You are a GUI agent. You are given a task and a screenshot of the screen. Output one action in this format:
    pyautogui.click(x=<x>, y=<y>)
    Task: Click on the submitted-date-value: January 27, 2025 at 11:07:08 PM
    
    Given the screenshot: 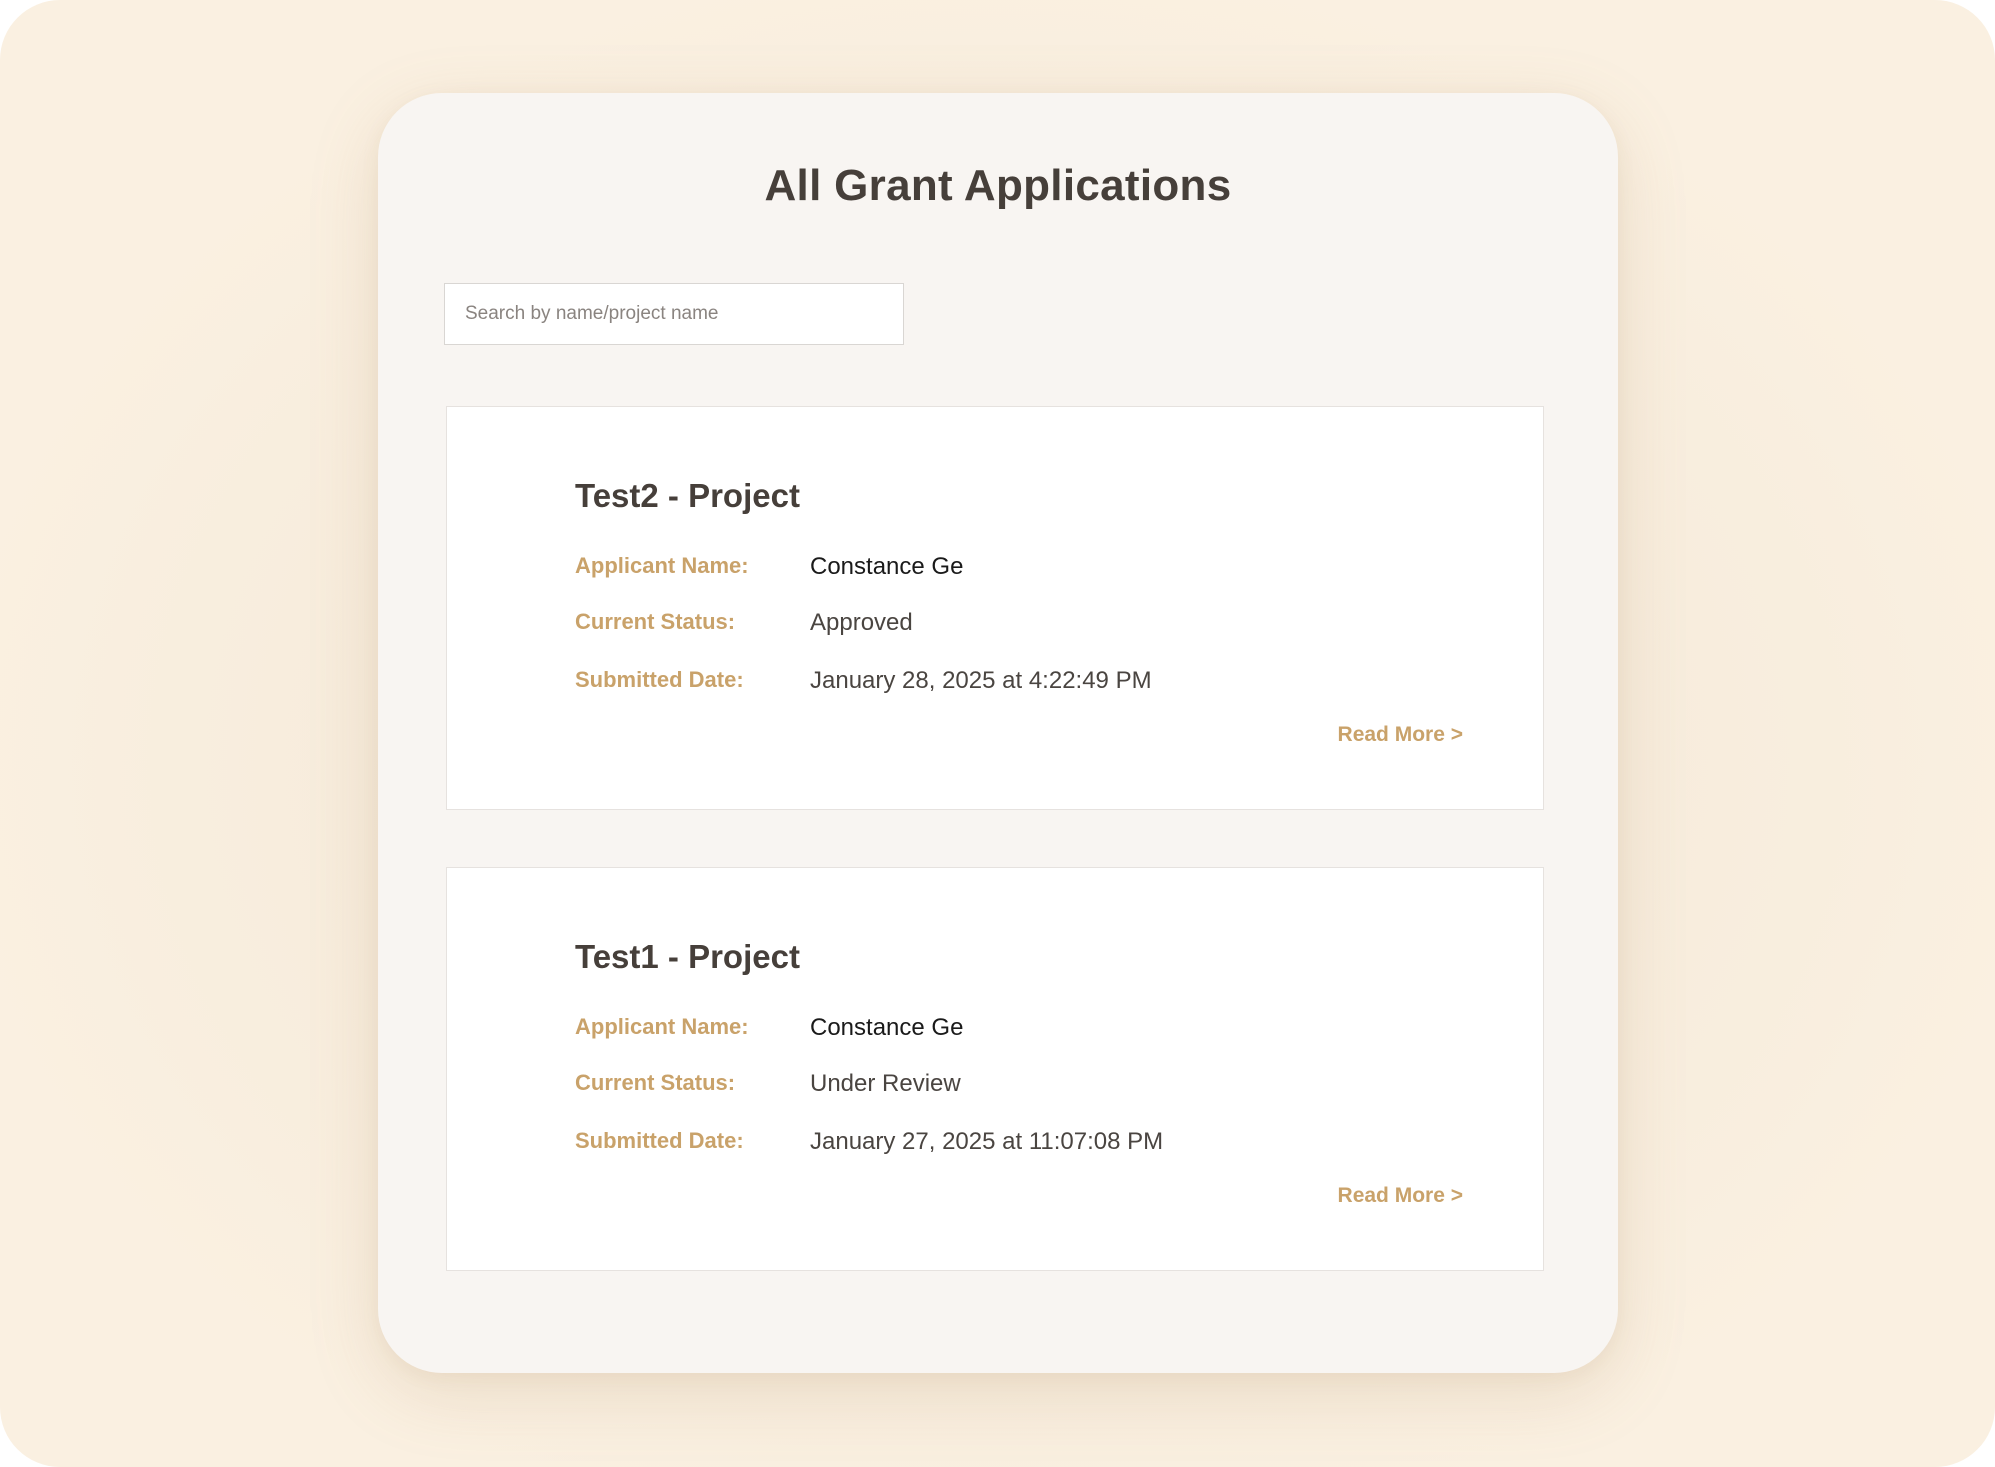 What is the action you would take?
    pyautogui.click(x=987, y=1141)
    